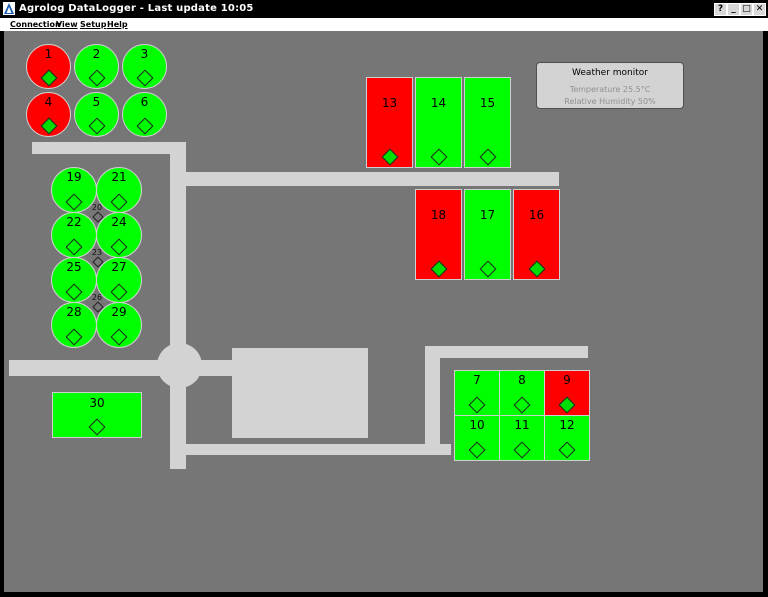 The width and height of the screenshot is (768, 597). I want to click on silo-label: 9, so click(567, 380).